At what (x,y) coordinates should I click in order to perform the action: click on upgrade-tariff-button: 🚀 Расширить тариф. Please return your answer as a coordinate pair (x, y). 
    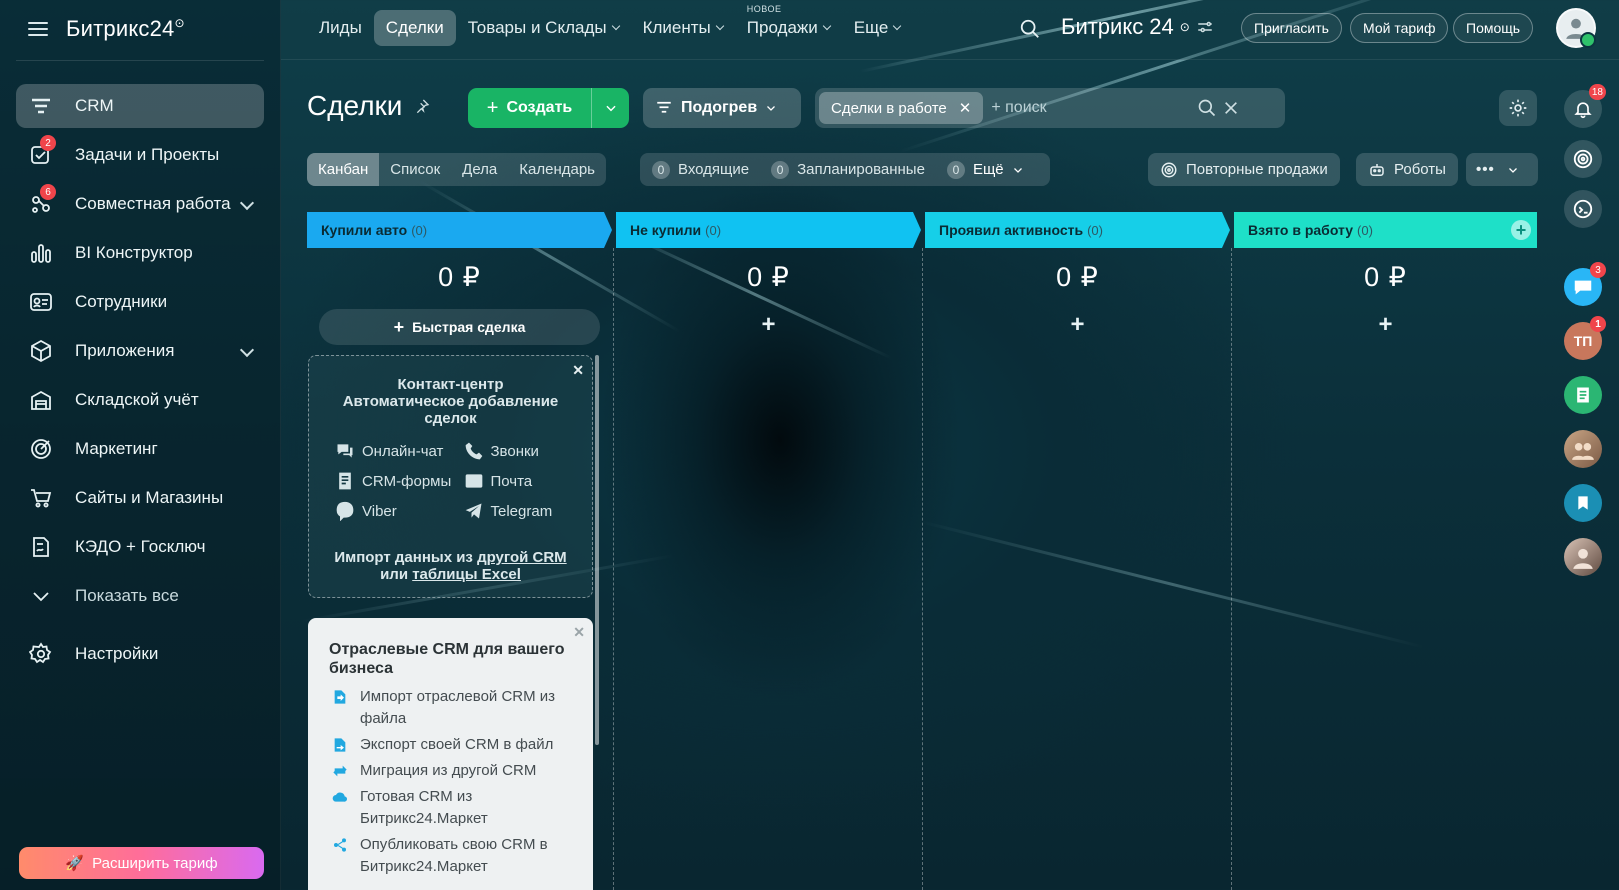
    Looking at the image, I should click on (141, 863).